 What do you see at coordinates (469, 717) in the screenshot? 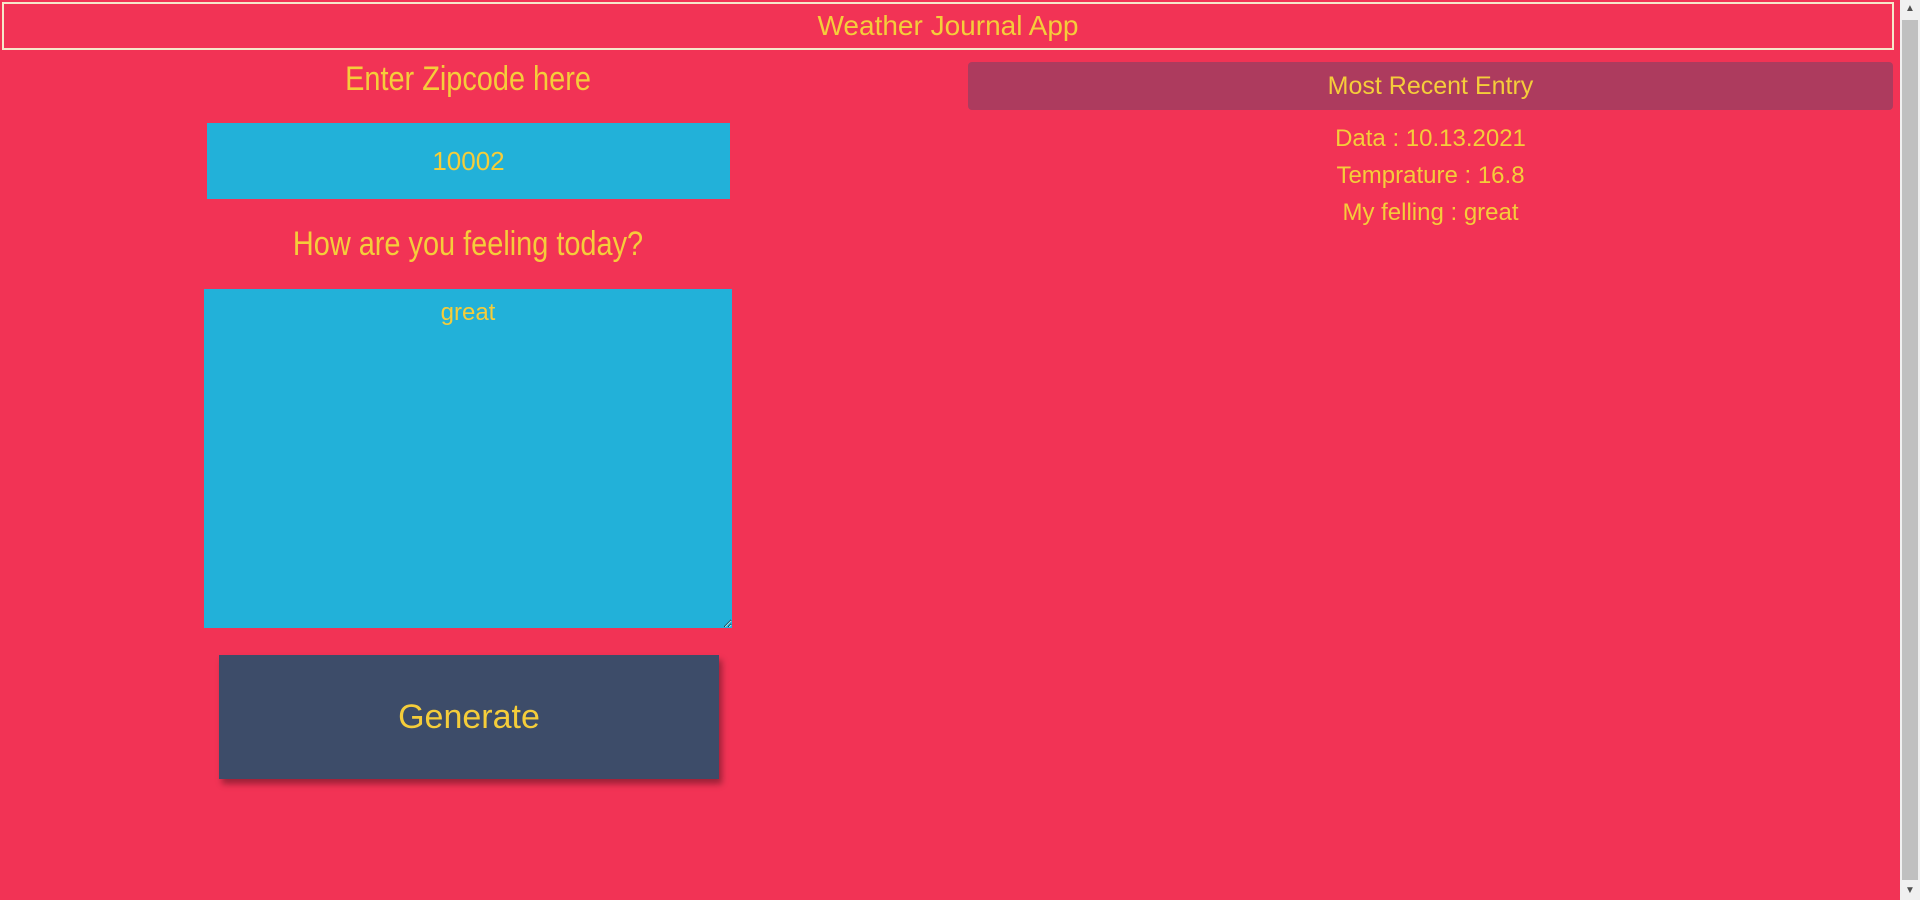
I see `generate-button: Generate` at bounding box center [469, 717].